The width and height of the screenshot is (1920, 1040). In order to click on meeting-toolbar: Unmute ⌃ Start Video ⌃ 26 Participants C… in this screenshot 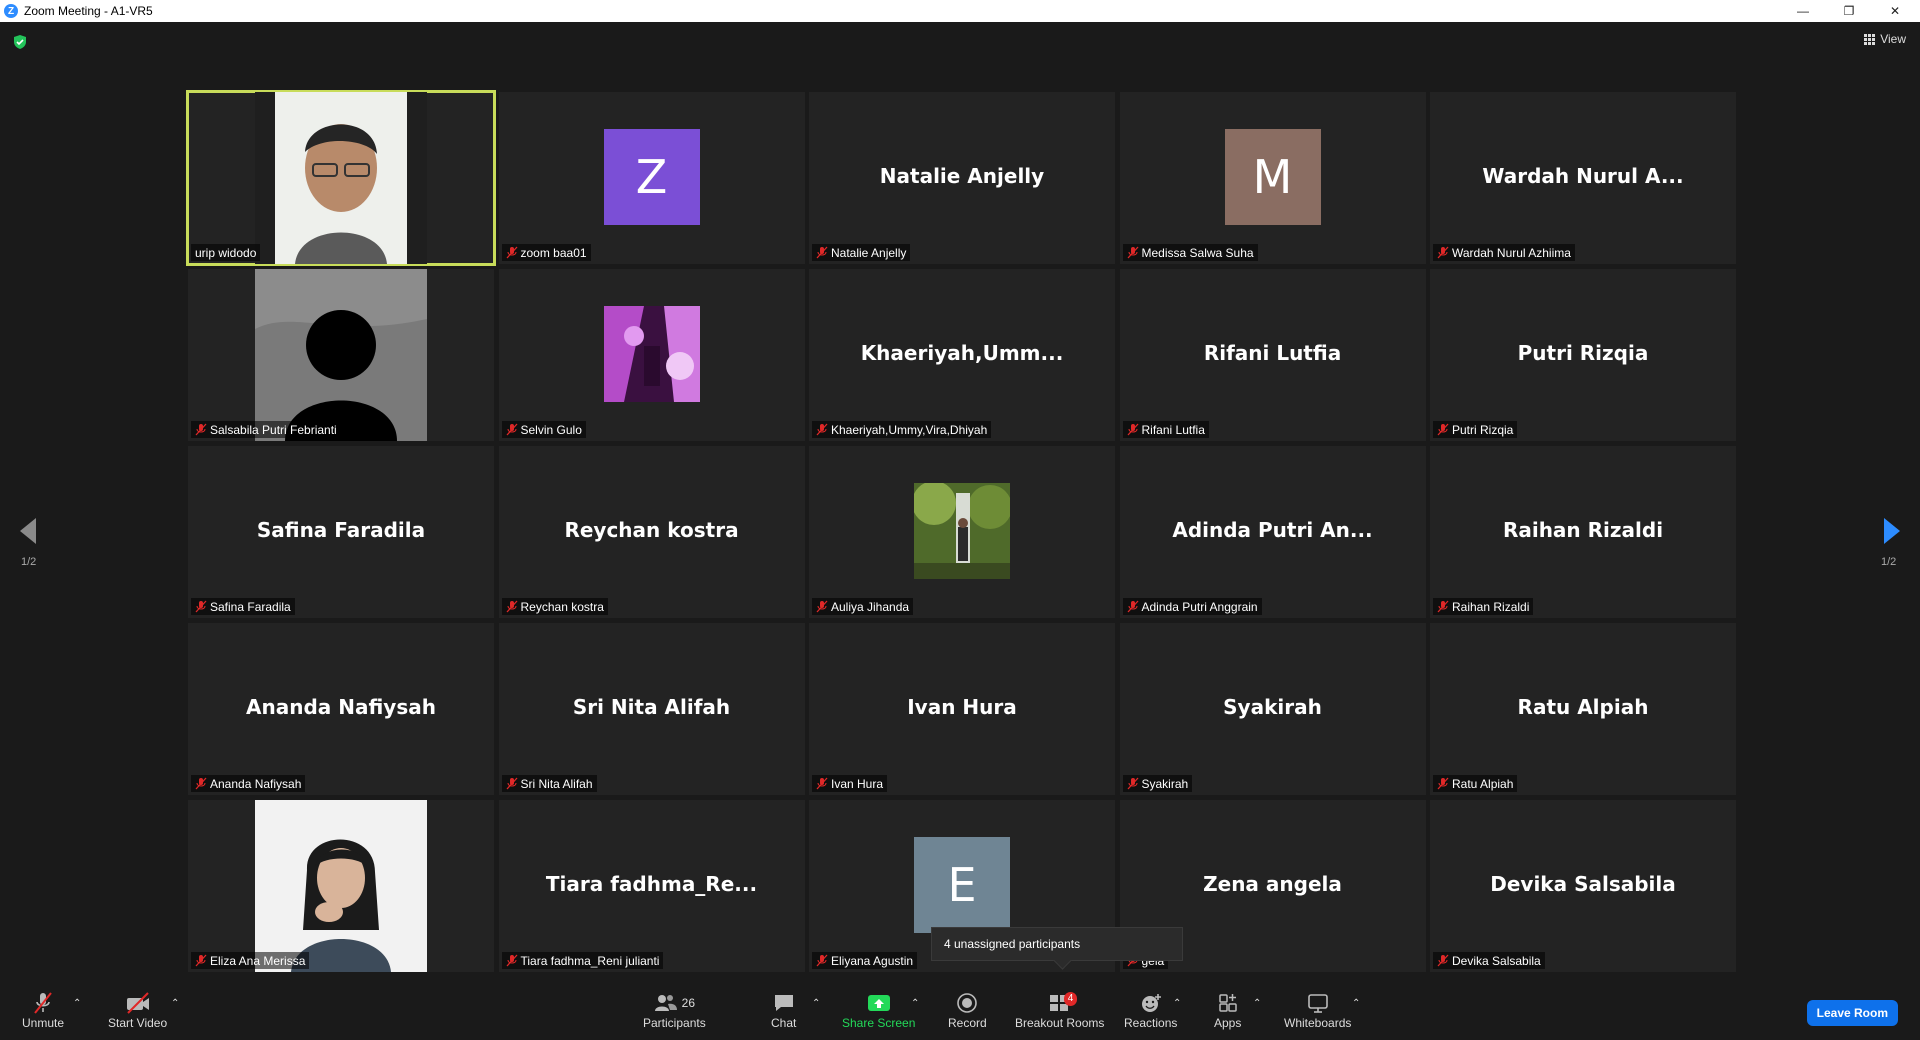, I will do `click(960, 1009)`.